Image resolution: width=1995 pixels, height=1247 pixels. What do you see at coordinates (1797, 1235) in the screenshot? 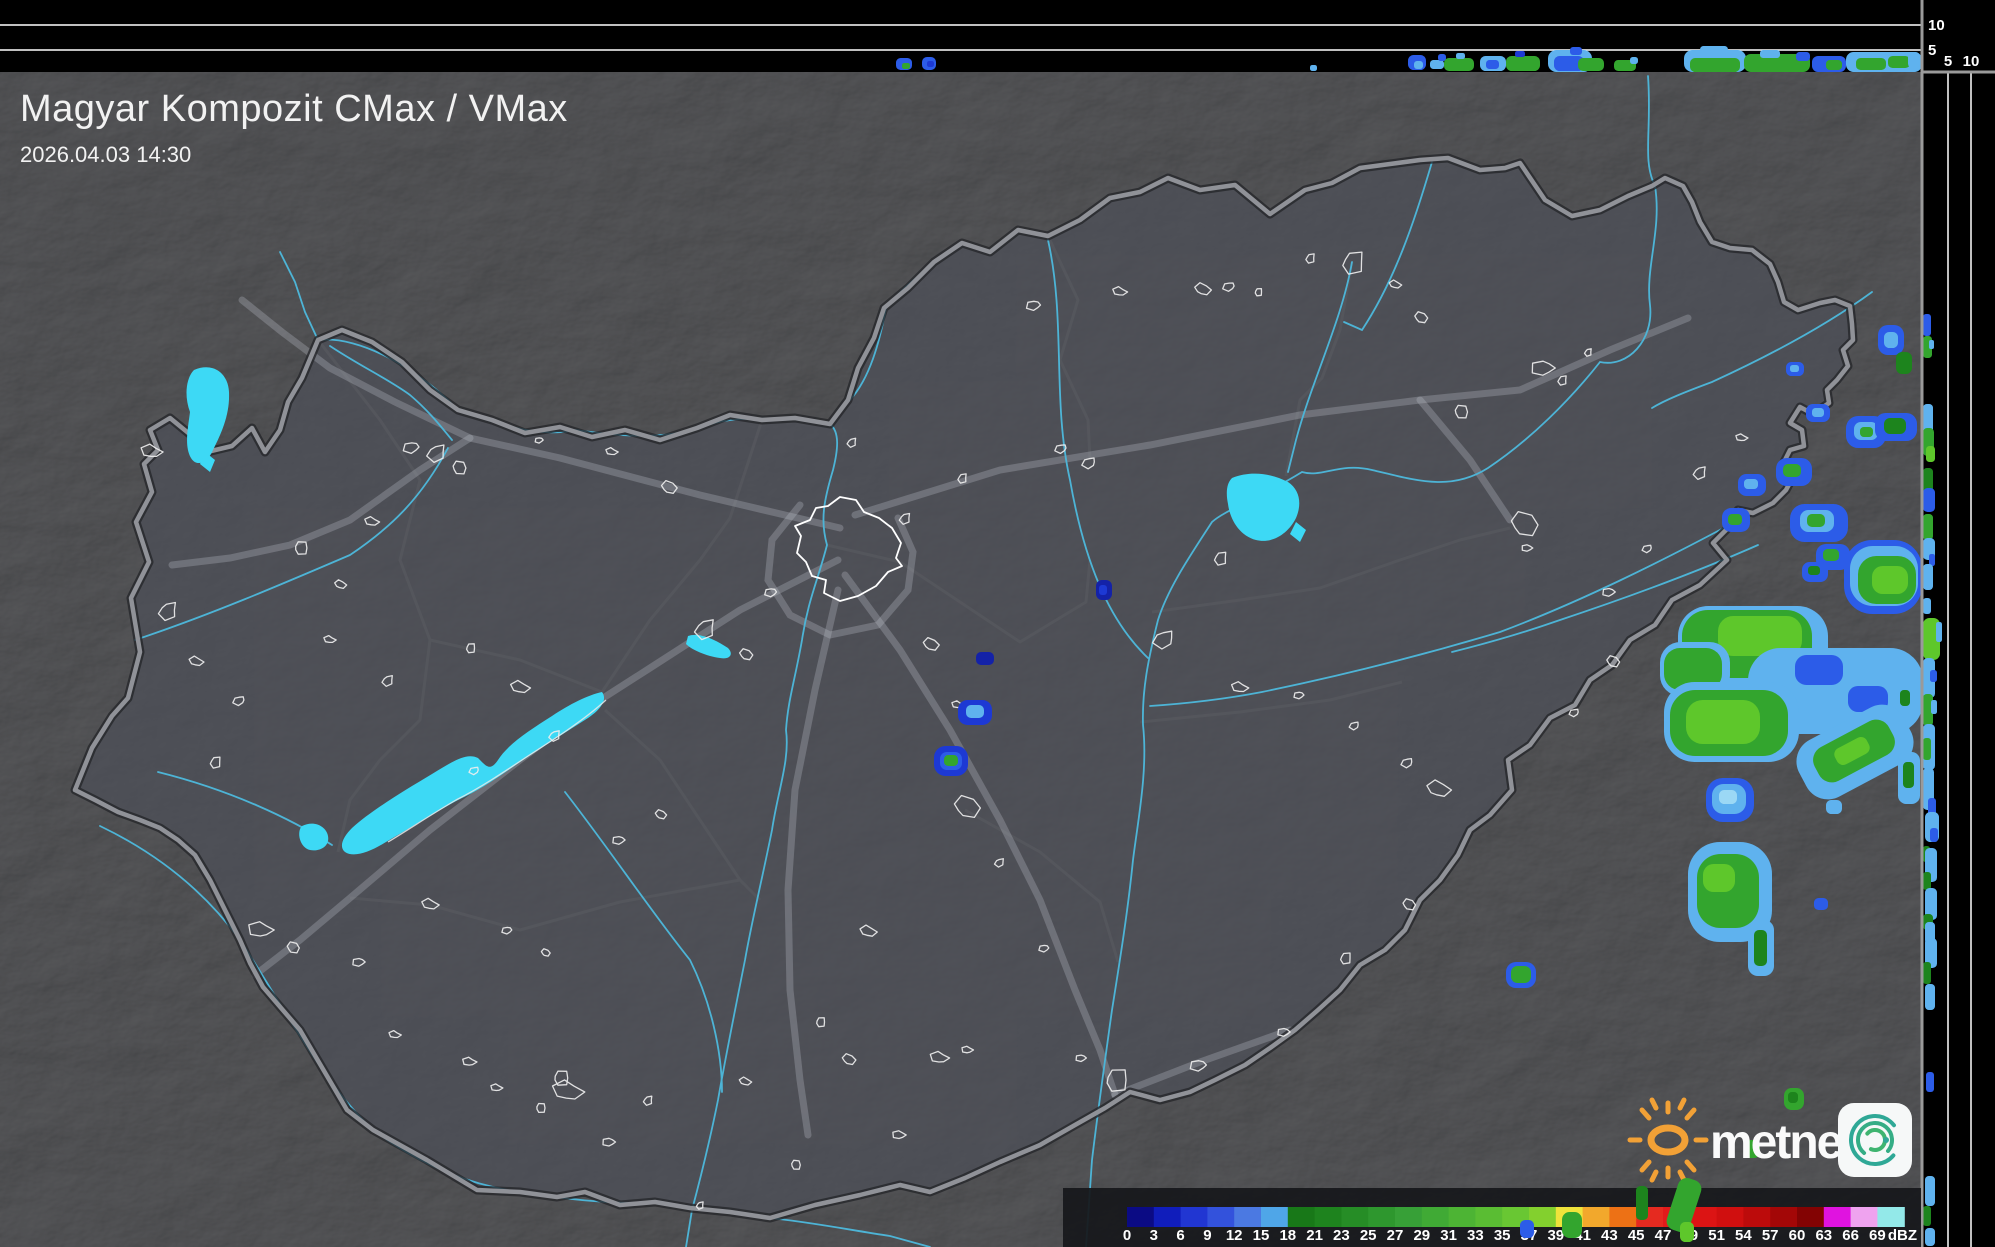
I see `colorbar-tick: 60` at bounding box center [1797, 1235].